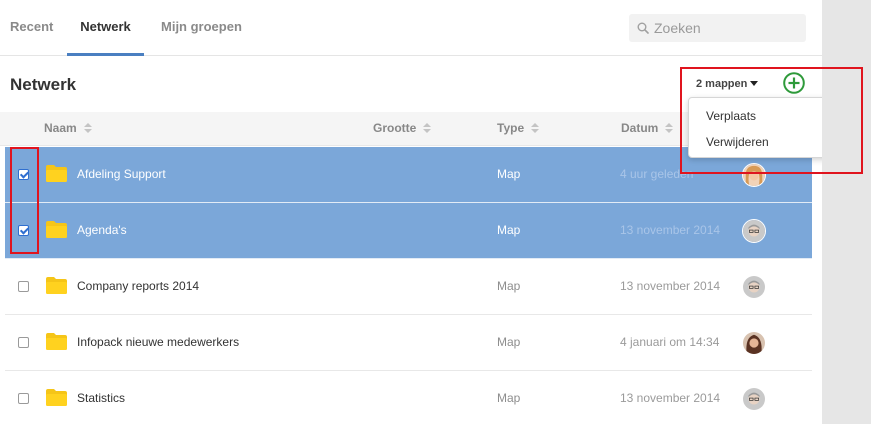  Describe the element at coordinates (754, 83) in the screenshot. I see `caret-down-icon` at that location.